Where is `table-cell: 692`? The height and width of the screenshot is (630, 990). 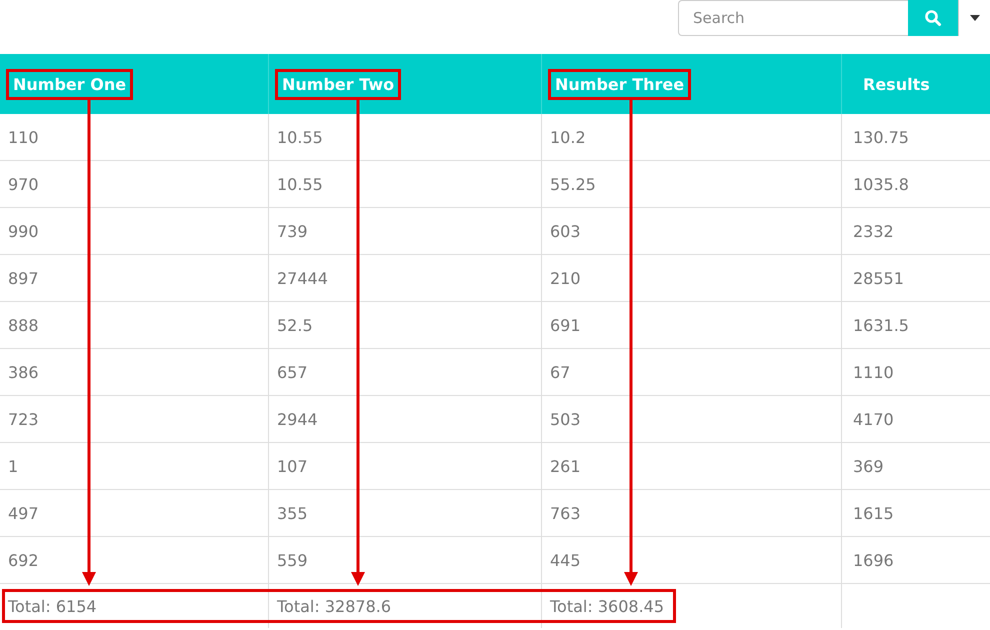 table-cell: 692 is located at coordinates (23, 560).